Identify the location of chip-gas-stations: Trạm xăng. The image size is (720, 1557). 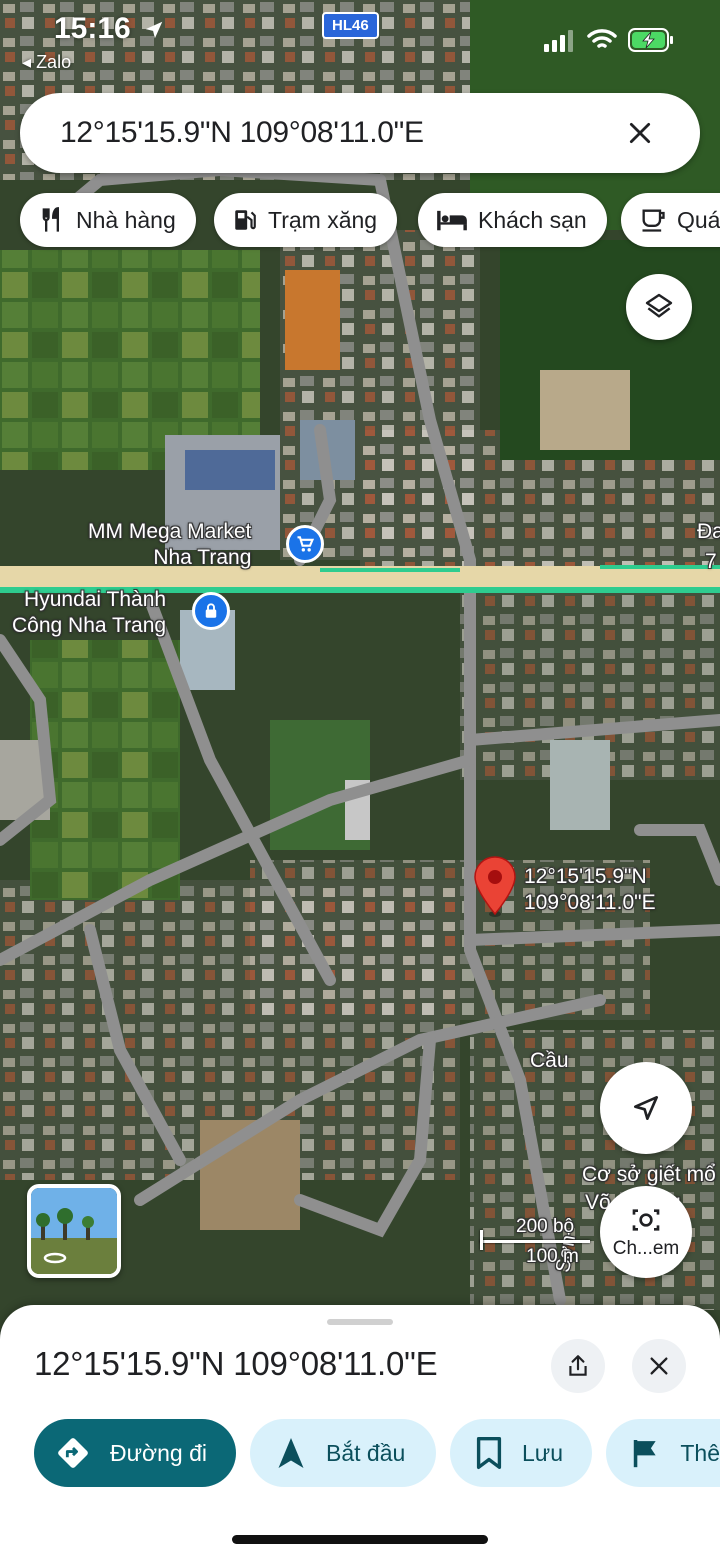
(306, 220).